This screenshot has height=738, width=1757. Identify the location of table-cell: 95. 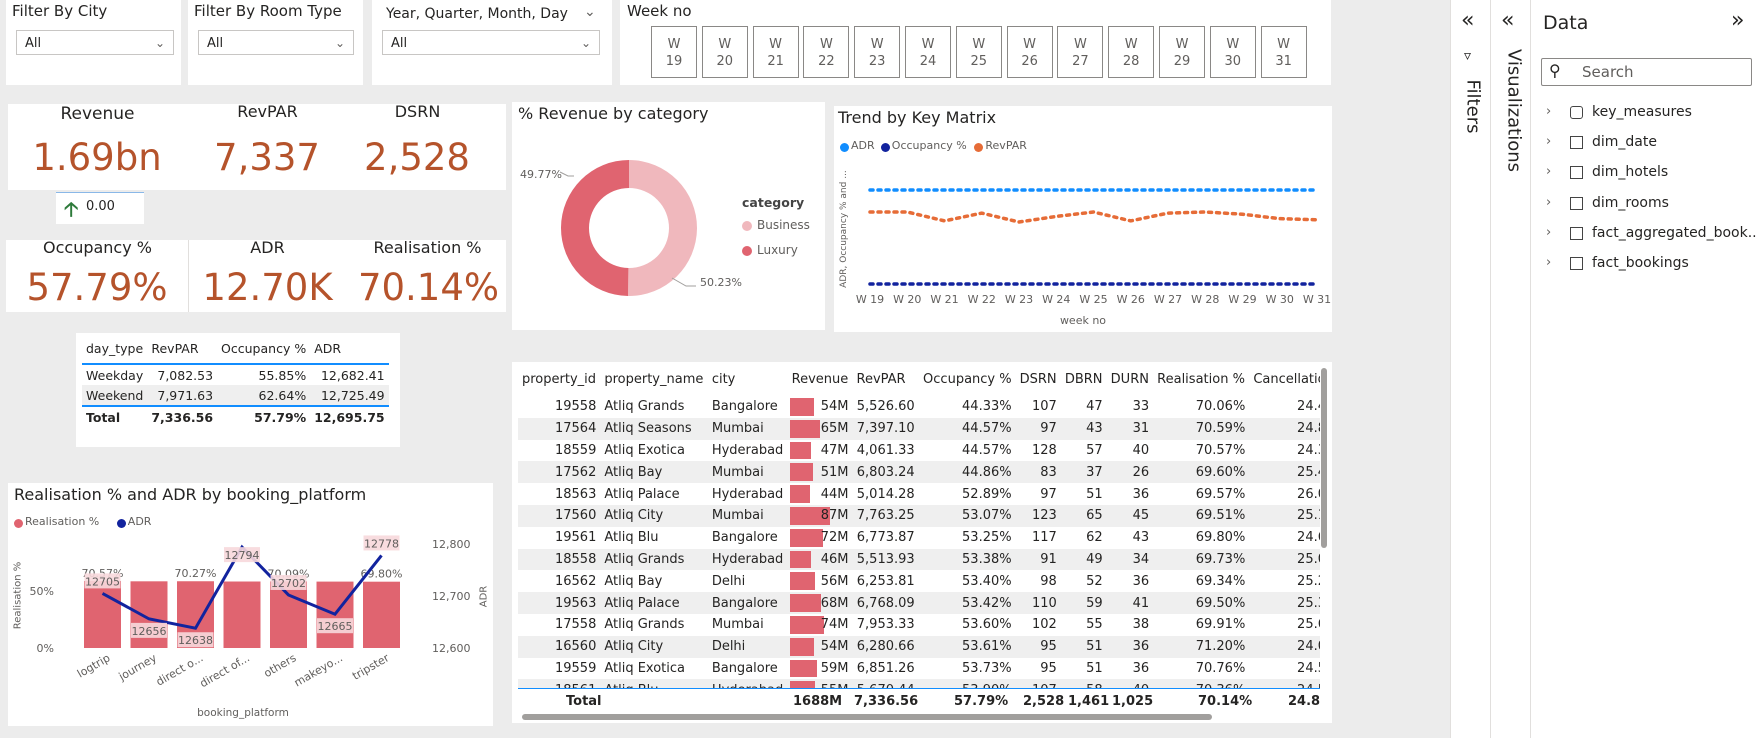
(1048, 668).